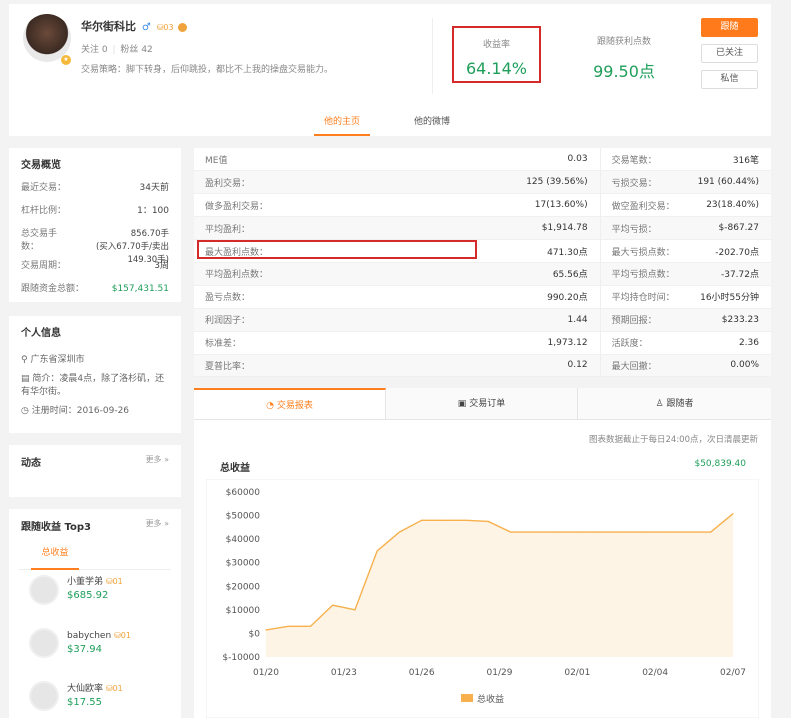  What do you see at coordinates (643, 228) in the screenshot?
I see `metric-label: 平均亏损：` at bounding box center [643, 228].